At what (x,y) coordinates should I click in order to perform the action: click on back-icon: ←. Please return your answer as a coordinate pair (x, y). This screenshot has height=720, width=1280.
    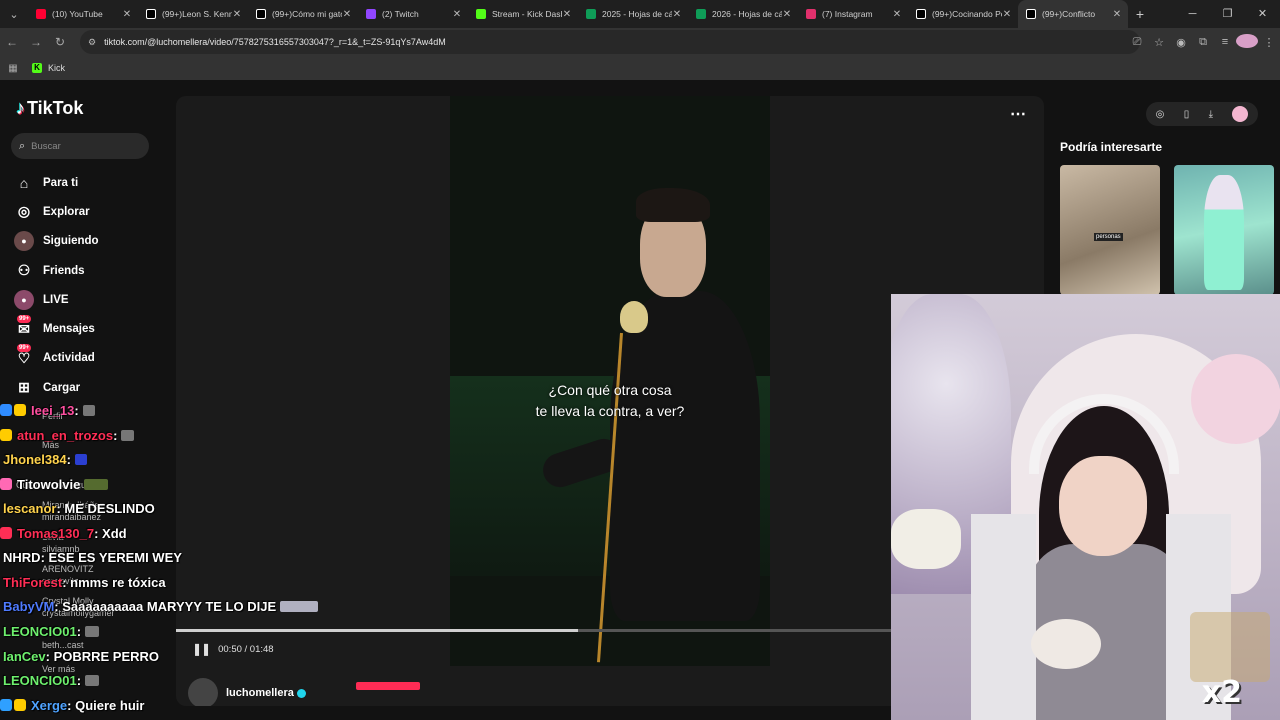
    Looking at the image, I should click on (12, 42).